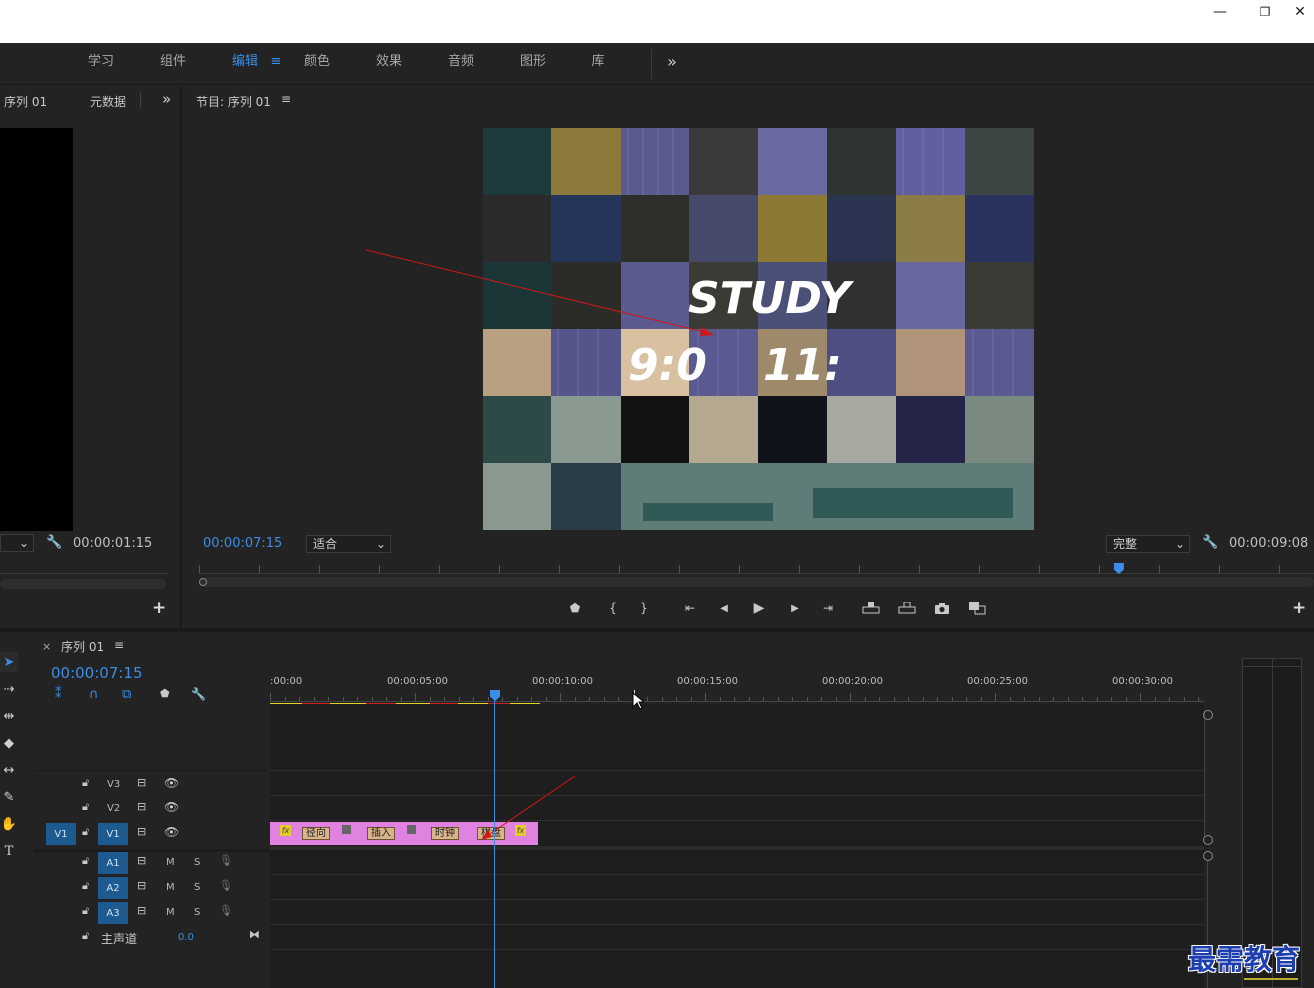 The image size is (1314, 988). I want to click on track-label-a1: A1, so click(113, 863).